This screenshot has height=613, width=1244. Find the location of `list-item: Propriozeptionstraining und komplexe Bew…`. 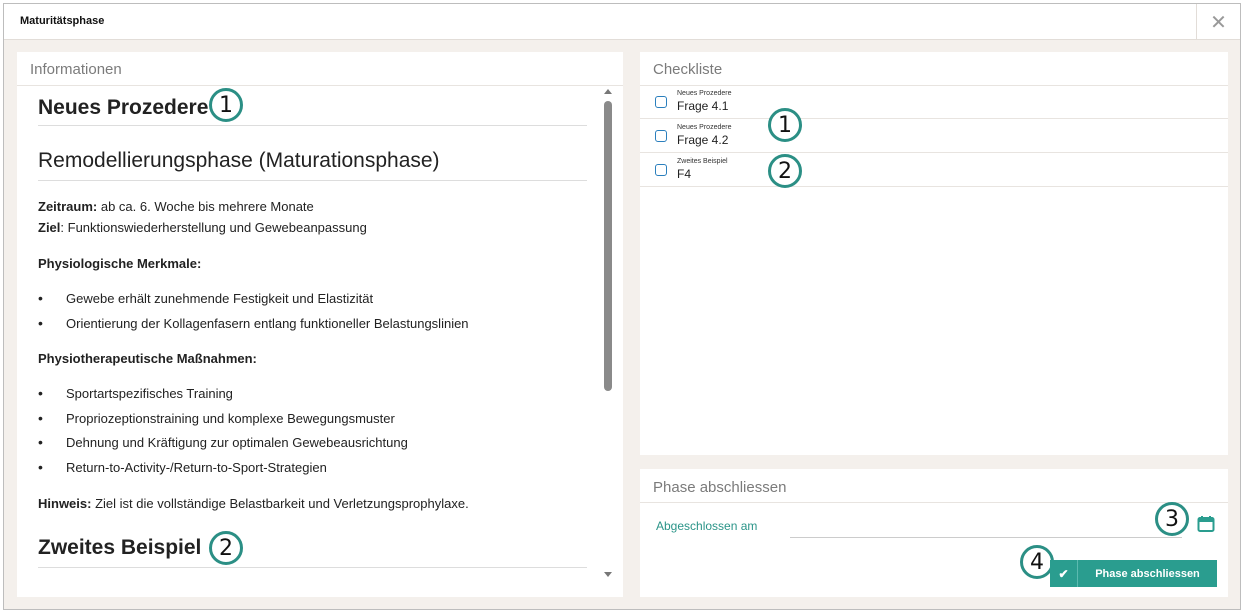

list-item: Propriozeptionstraining und komplexe Bew… is located at coordinates (216, 418).